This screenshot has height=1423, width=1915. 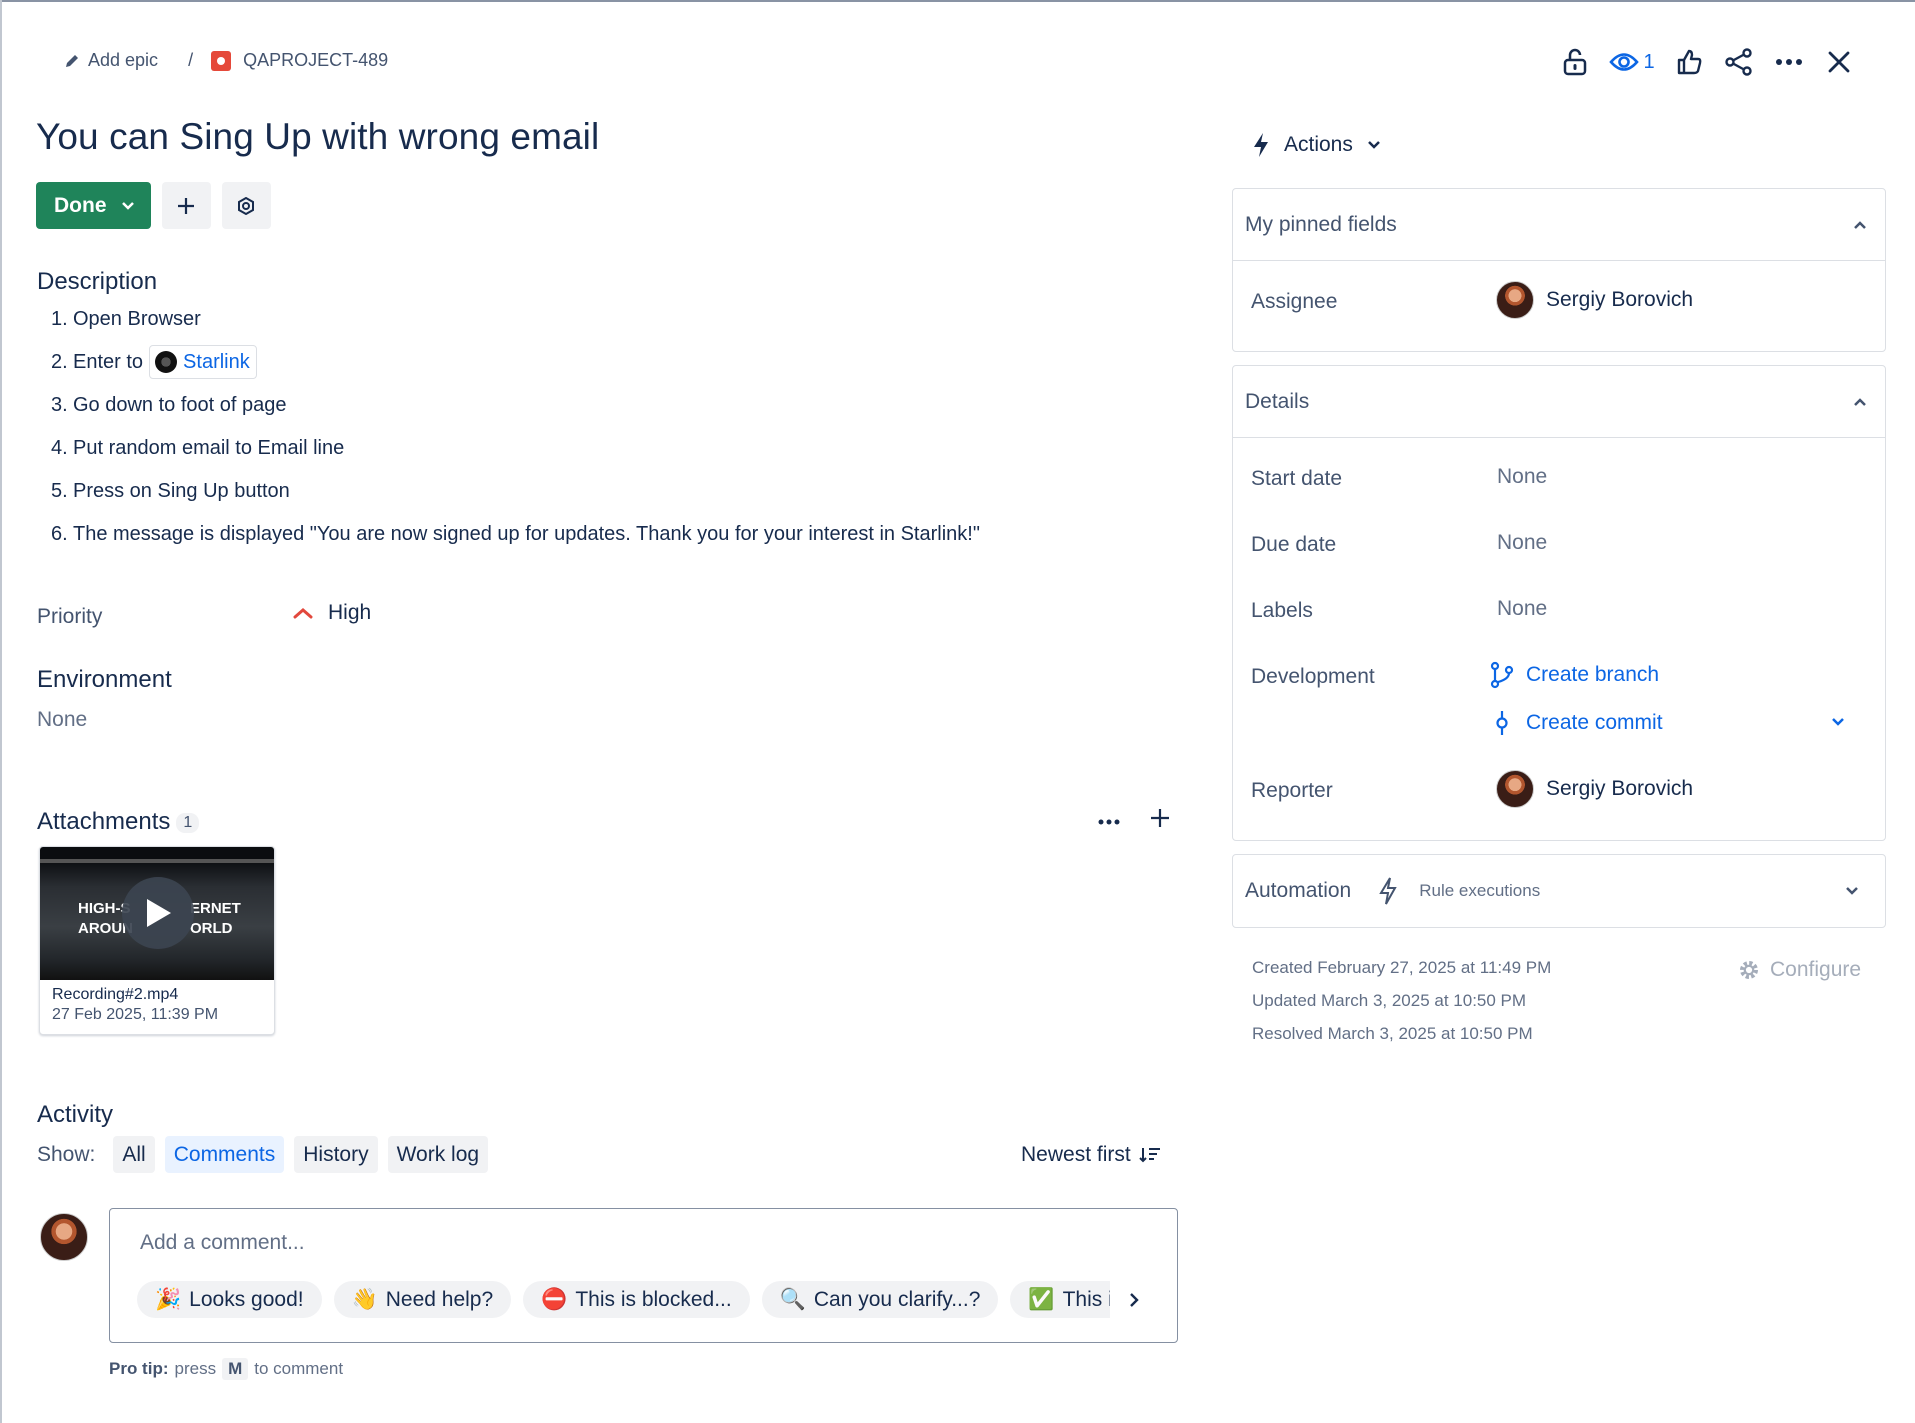 What do you see at coordinates (93, 205) in the screenshot?
I see `status-dropdown: Done` at bounding box center [93, 205].